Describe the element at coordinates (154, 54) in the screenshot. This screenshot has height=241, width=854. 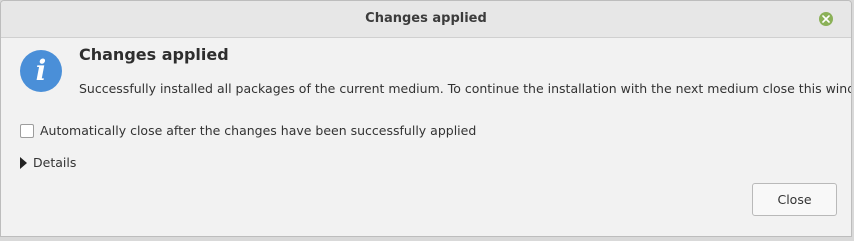
I see `dialog-heading: Changes applied` at that location.